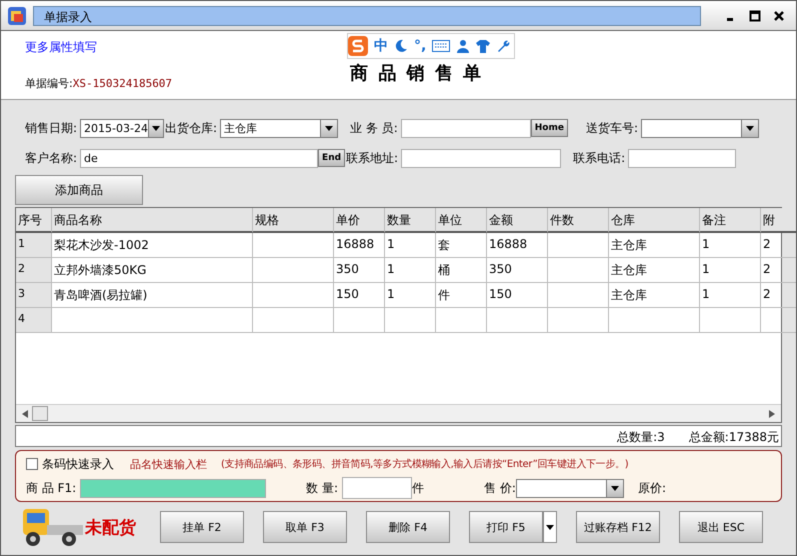 The width and height of the screenshot is (797, 556). What do you see at coordinates (191, 128) in the screenshot?
I see `field-label: 出货仓库:` at bounding box center [191, 128].